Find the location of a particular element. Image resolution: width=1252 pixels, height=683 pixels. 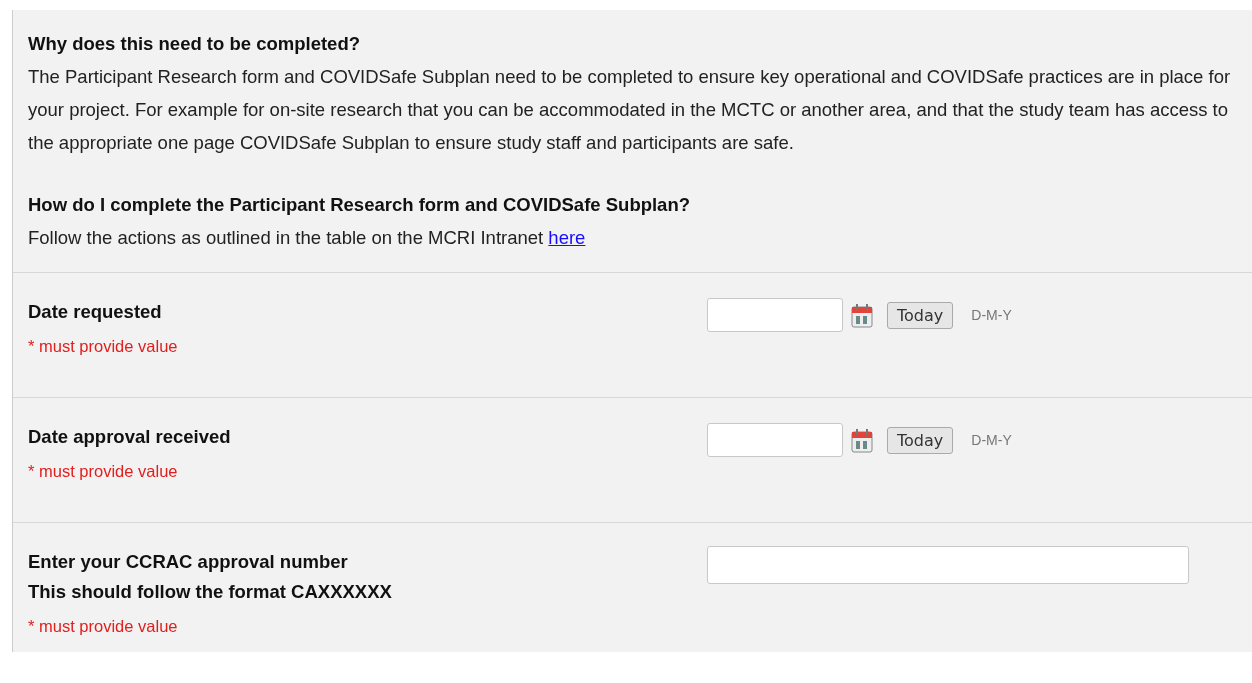

field-label: Date requested is located at coordinates (95, 312).